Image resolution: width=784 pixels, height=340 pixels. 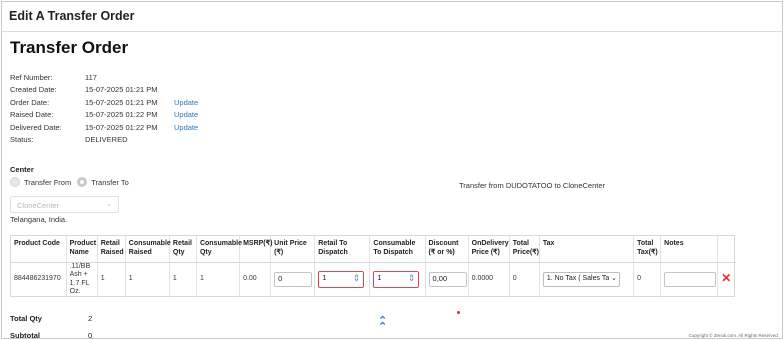 I want to click on transfer-to-radio, so click(x=82, y=182).